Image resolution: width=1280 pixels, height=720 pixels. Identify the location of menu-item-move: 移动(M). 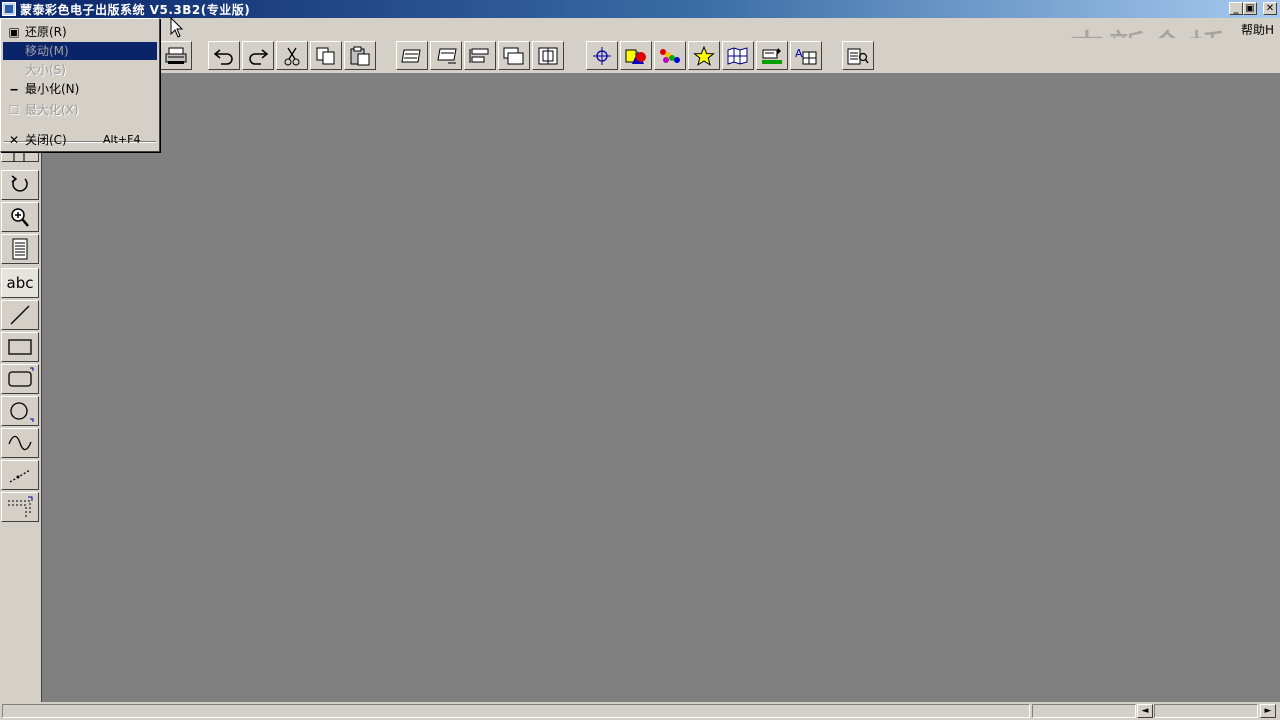
(80, 51).